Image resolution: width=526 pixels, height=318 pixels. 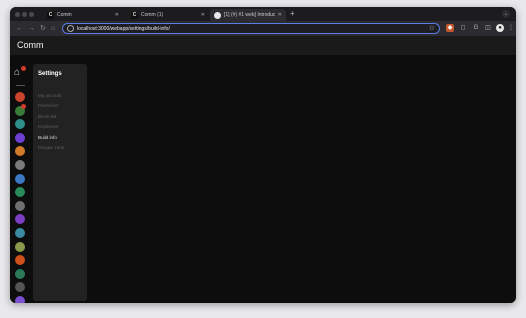 I want to click on profile-avatar-icon: ●, so click(x=500, y=28).